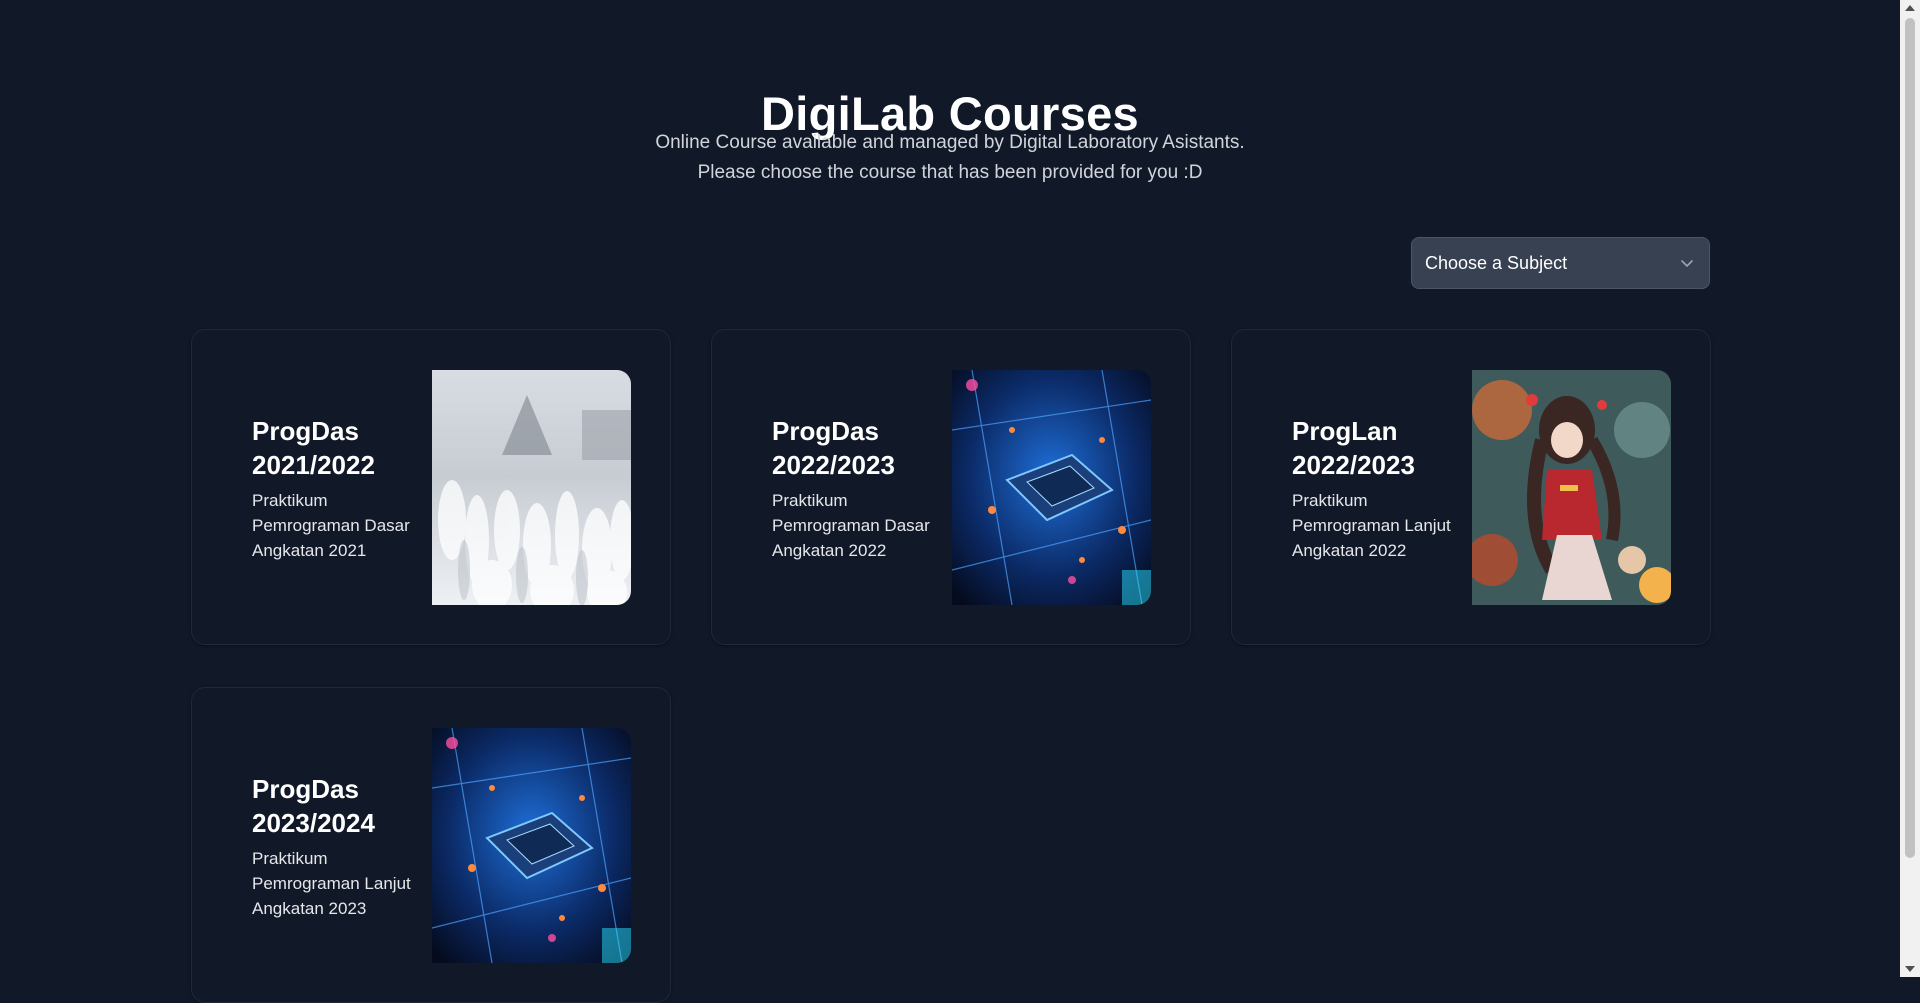 This screenshot has width=1920, height=1003. Describe the element at coordinates (1496, 262) in the screenshot. I see `subject-select-value: Choose a Subject` at that location.